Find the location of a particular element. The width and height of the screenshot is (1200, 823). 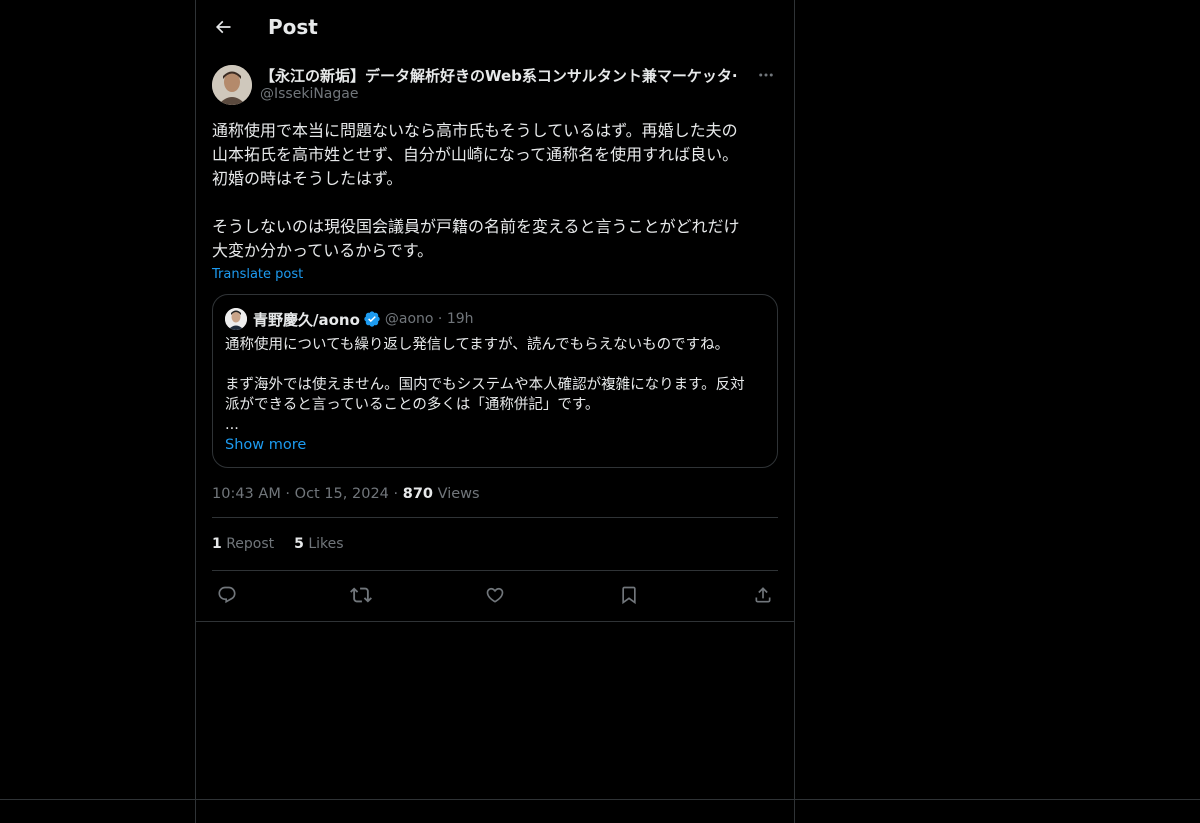

verified-badge-icon is located at coordinates (372, 319).